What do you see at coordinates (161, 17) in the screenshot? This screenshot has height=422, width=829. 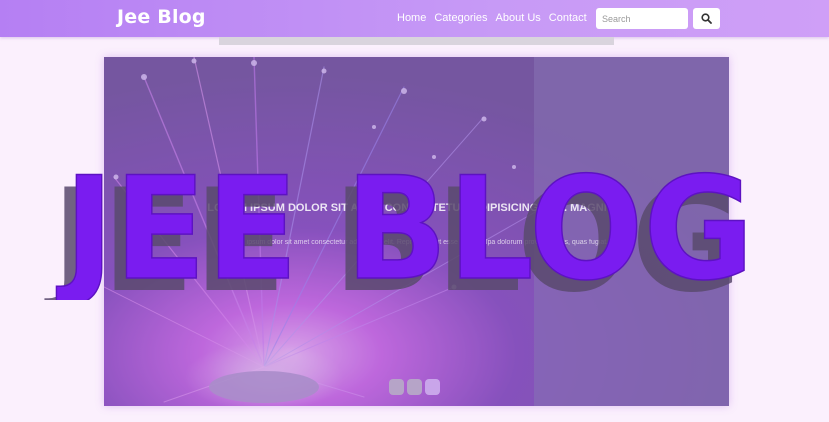 I see `brand-logo: Jee Blog` at bounding box center [161, 17].